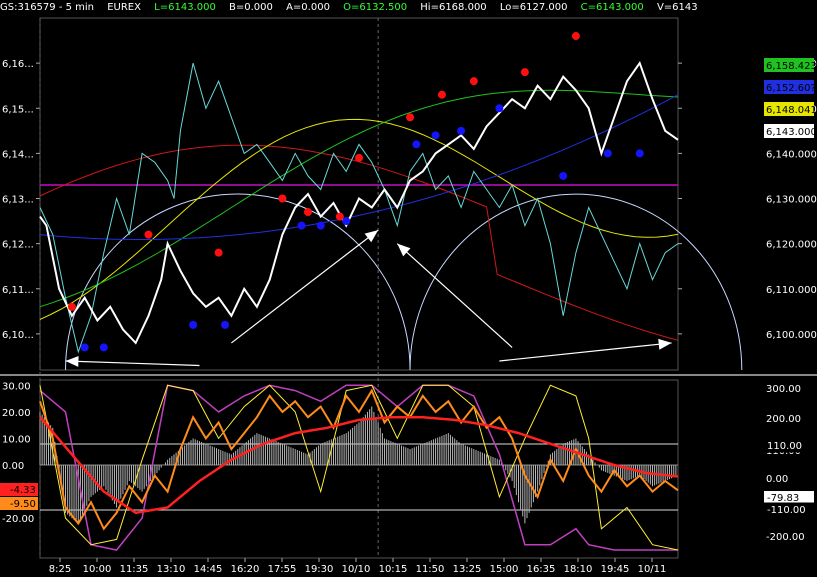 The width and height of the screenshot is (817, 577). Describe the element at coordinates (783, 498) in the screenshot. I see `osc-right-badge-label: -79.83` at that location.